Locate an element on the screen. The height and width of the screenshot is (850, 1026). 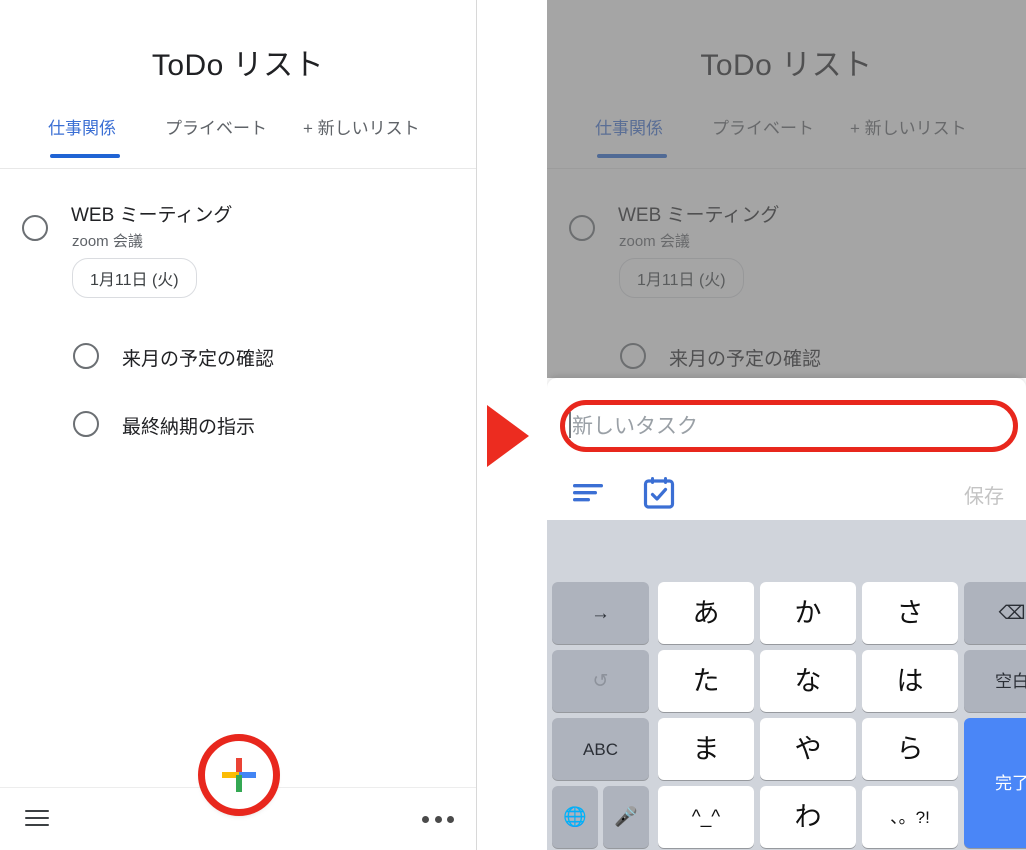
tab-active-indicator is located at coordinates (85, 156).